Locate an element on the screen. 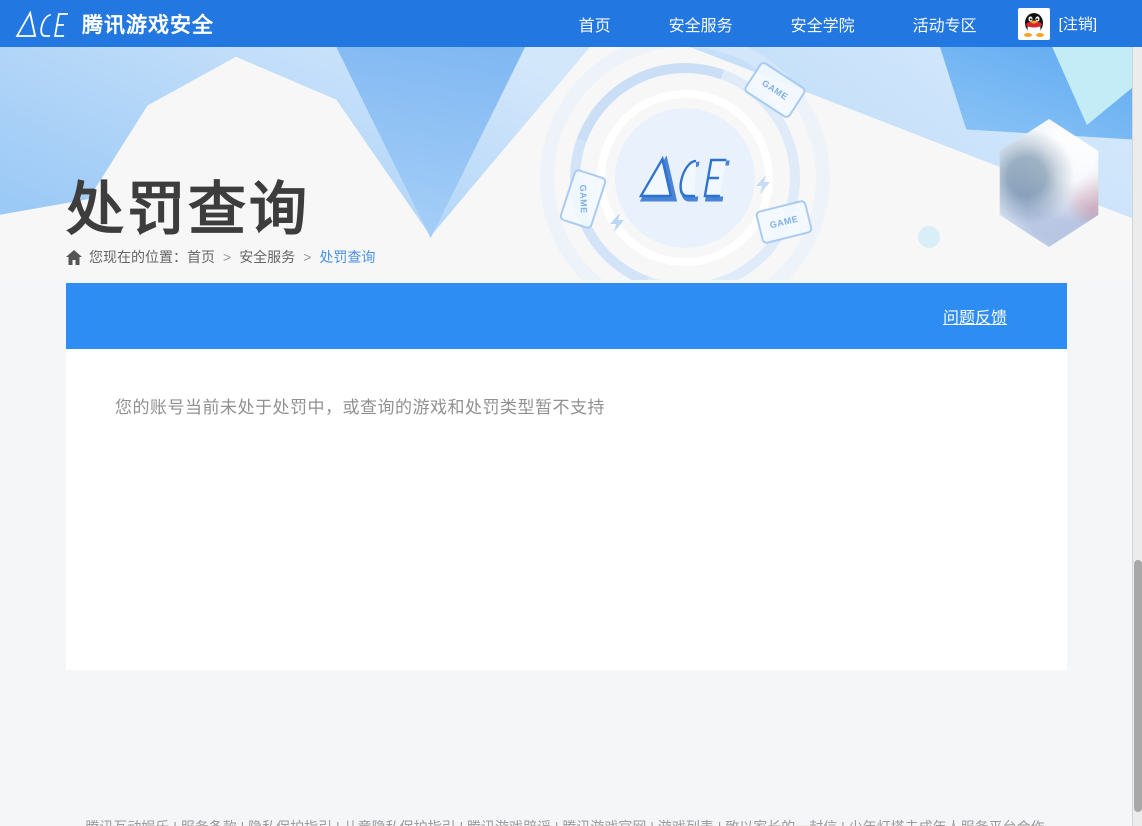 This screenshot has width=1142, height=826. ace-logo-icon is located at coordinates (42, 23).